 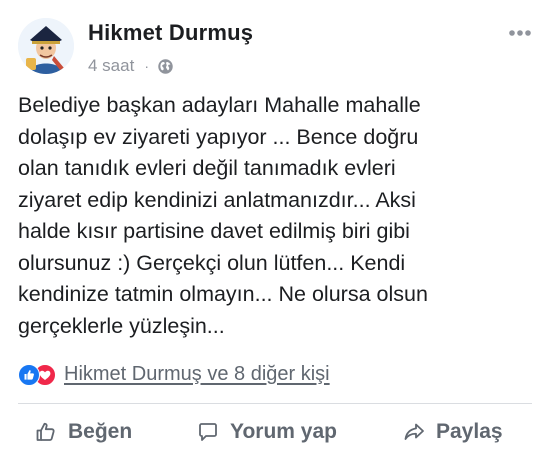 I want to click on globe-icon, so click(x=165, y=66).